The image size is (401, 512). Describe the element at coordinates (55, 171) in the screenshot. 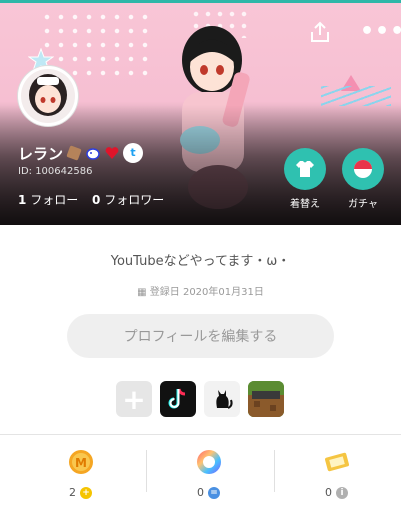

I see `user-id: ID: 100642586` at that location.